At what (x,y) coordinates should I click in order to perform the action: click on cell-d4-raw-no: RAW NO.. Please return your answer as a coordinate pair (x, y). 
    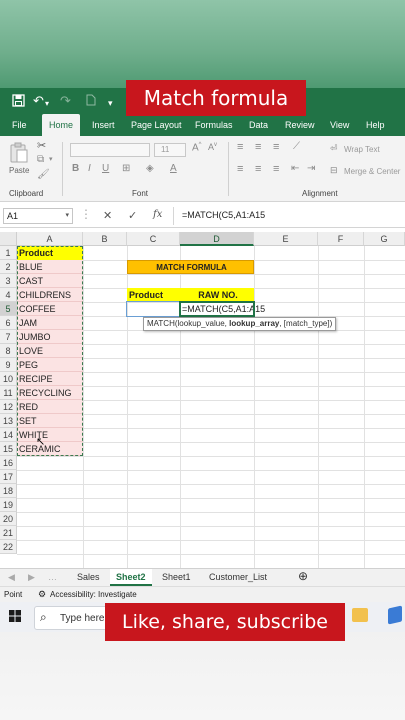
    Looking at the image, I should click on (217, 295).